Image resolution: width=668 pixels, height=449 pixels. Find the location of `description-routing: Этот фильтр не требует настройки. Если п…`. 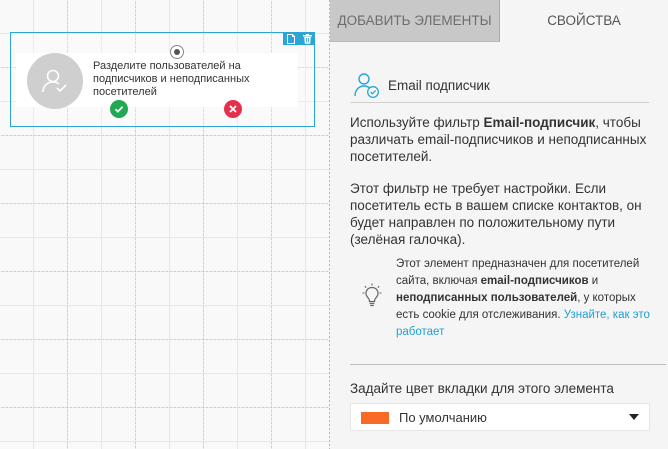

description-routing: Этот фильтр не требует настройки. Если п… is located at coordinates (496, 214).